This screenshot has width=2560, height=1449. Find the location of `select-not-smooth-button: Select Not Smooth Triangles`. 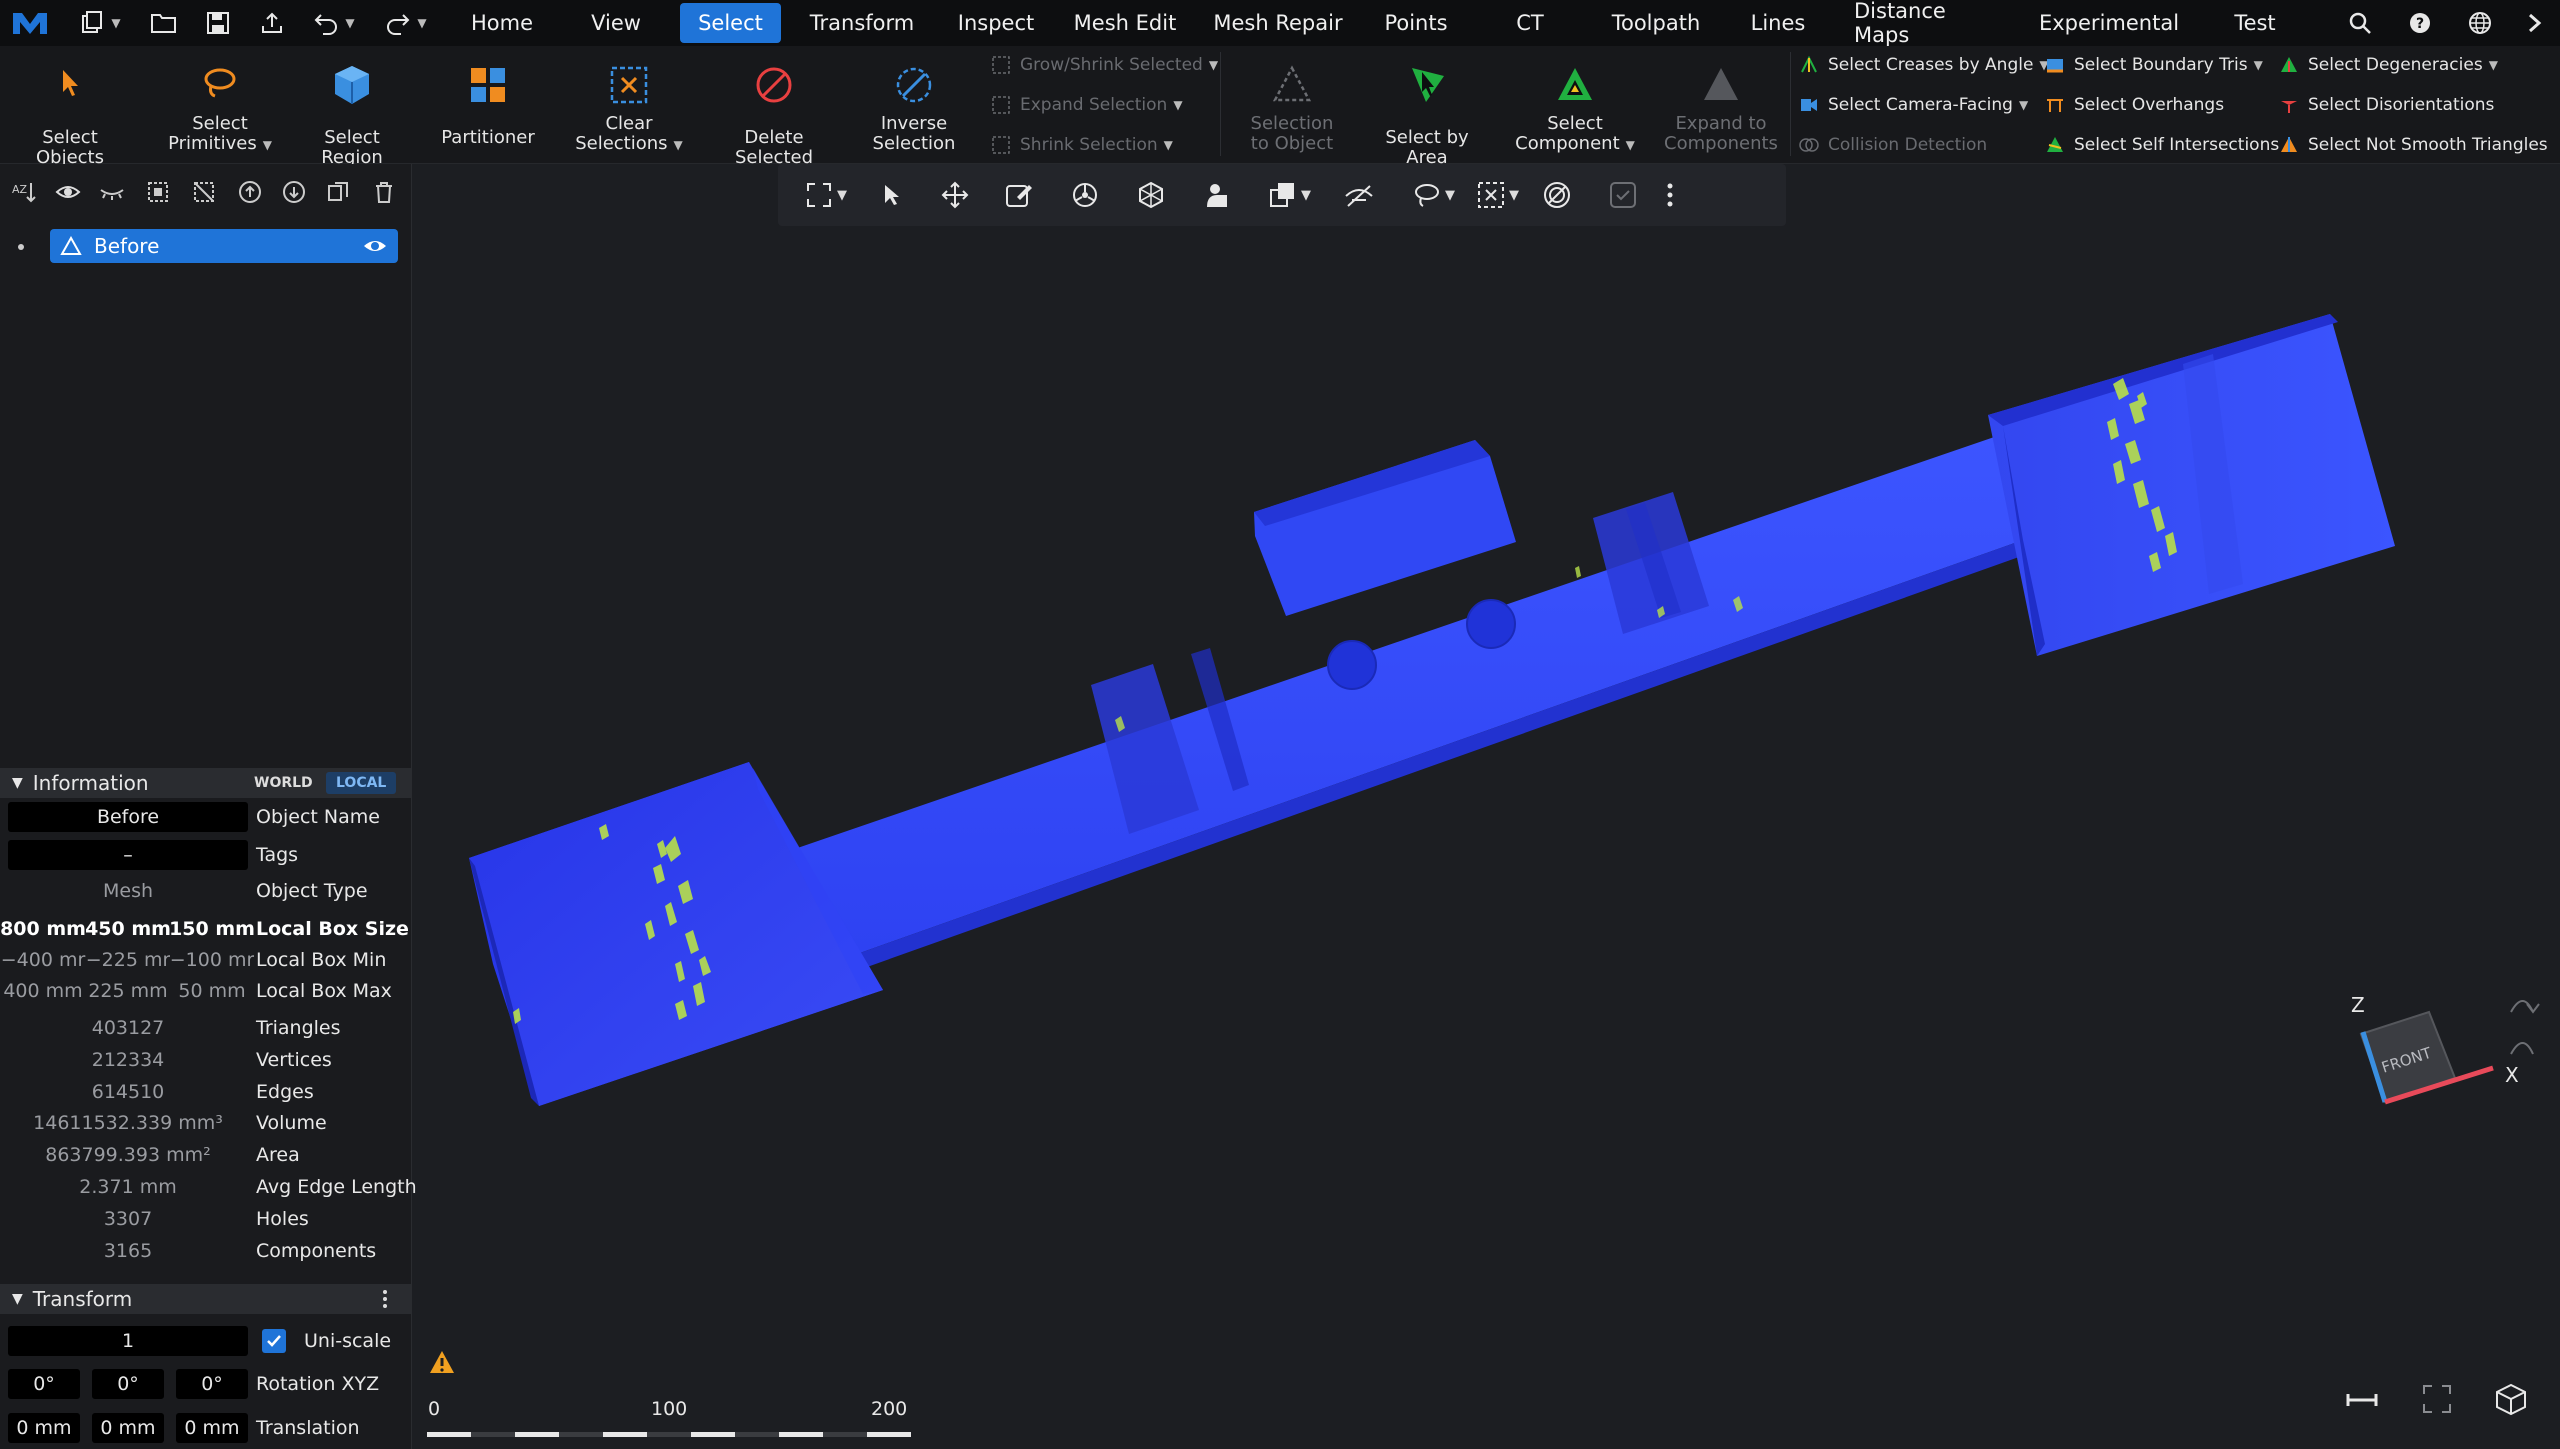

select-not-smooth-button: Select Not Smooth Triangles is located at coordinates (2413, 145).